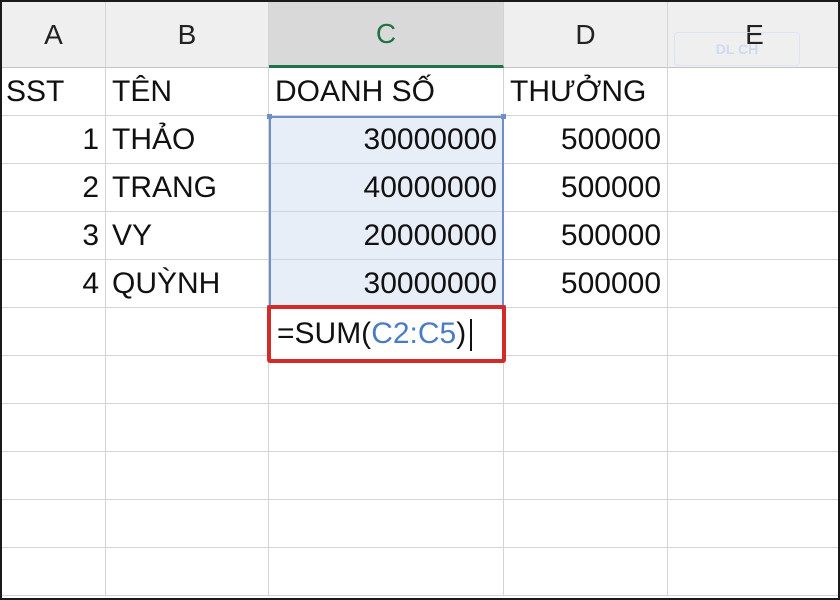 Image resolution: width=840 pixels, height=600 pixels. What do you see at coordinates (586, 236) in the screenshot?
I see `cell-d4: 500000` at bounding box center [586, 236].